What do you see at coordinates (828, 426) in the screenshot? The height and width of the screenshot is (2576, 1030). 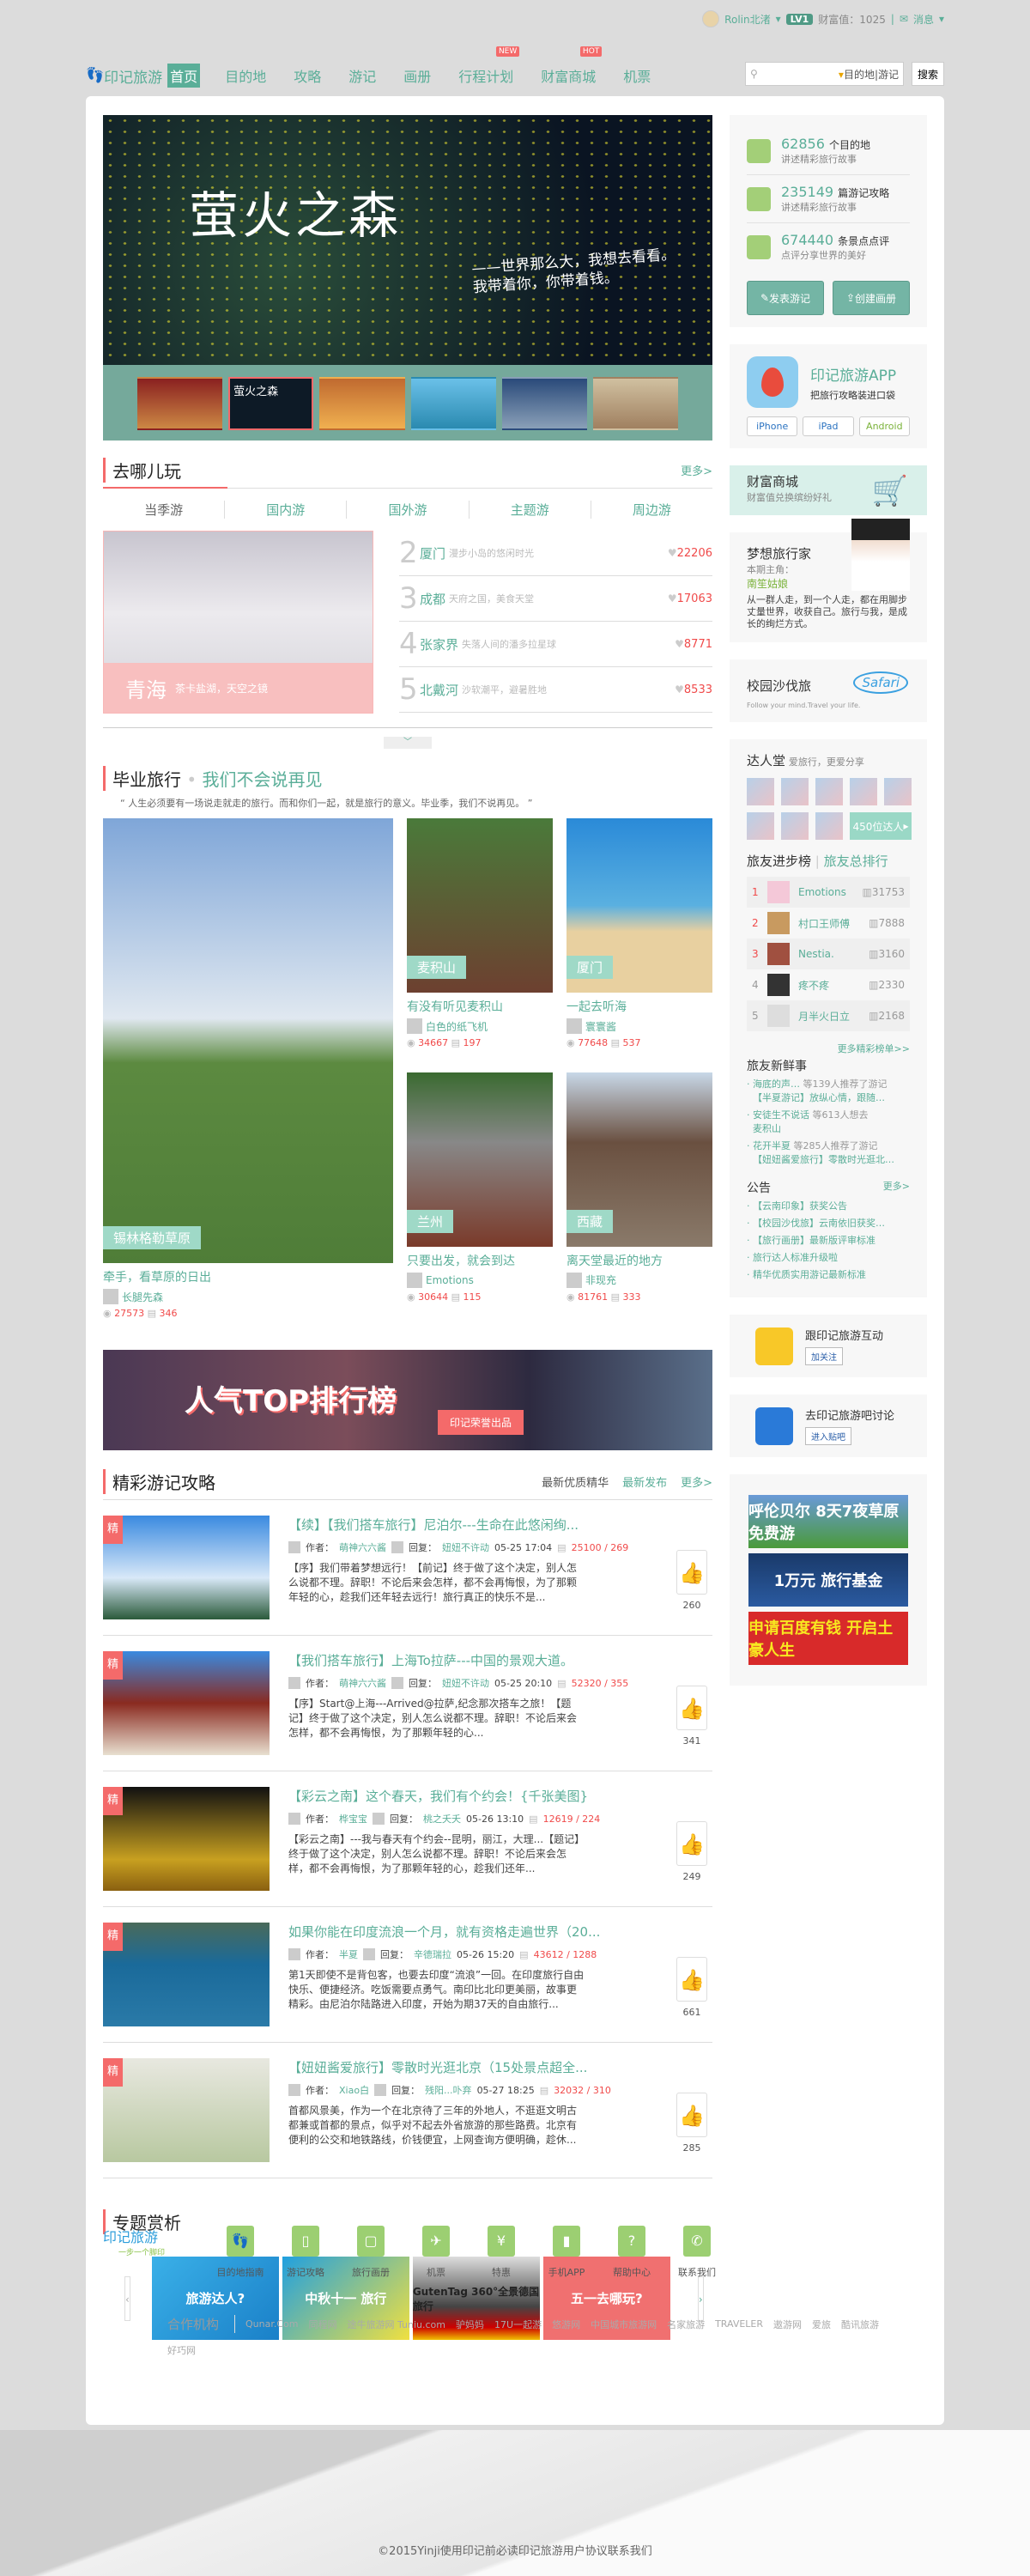 I see `ipad-download-button: iPad` at bounding box center [828, 426].